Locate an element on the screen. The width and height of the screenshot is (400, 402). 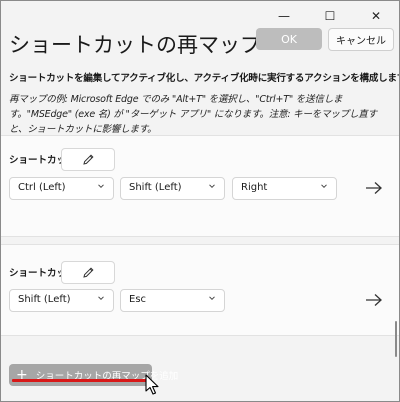
maximize-button: ☐ is located at coordinates (330, 16).